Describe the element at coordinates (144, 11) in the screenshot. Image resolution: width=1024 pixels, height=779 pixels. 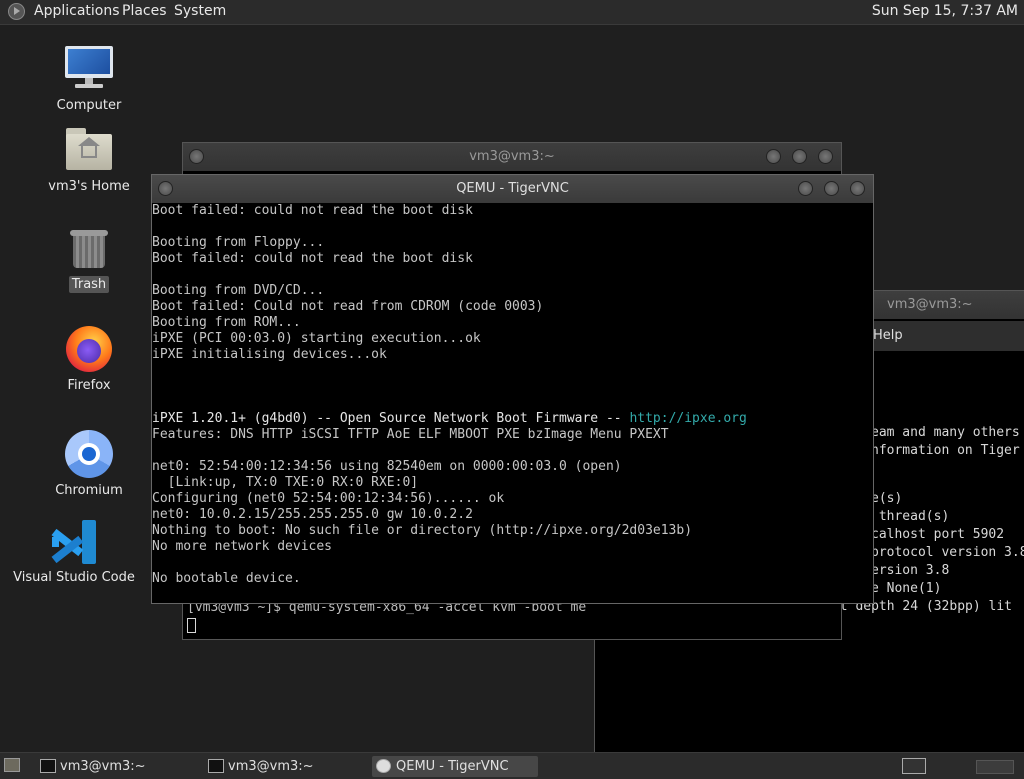
I see `places-menu: Places` at that location.